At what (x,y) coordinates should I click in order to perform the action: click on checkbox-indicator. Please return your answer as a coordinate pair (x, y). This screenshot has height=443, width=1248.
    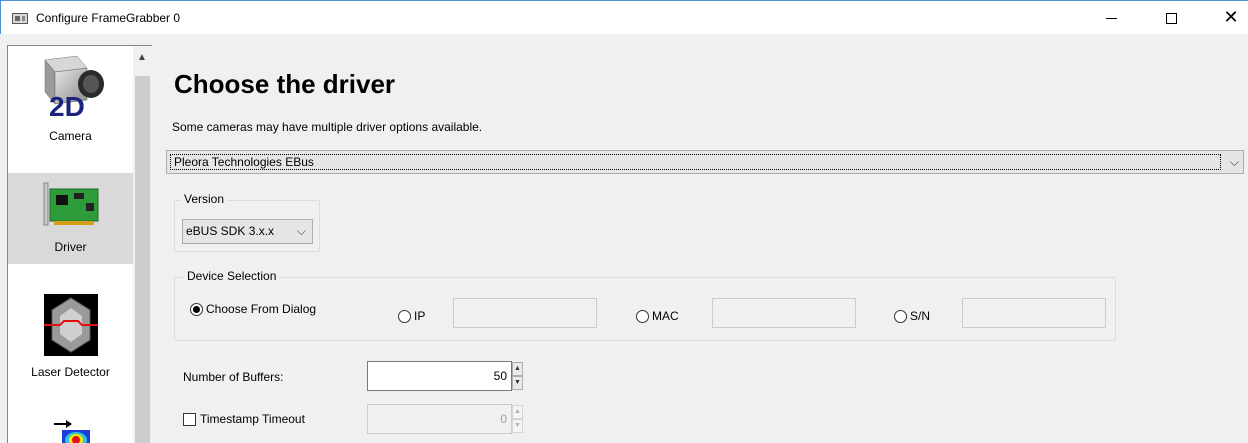
    Looking at the image, I should click on (189, 419).